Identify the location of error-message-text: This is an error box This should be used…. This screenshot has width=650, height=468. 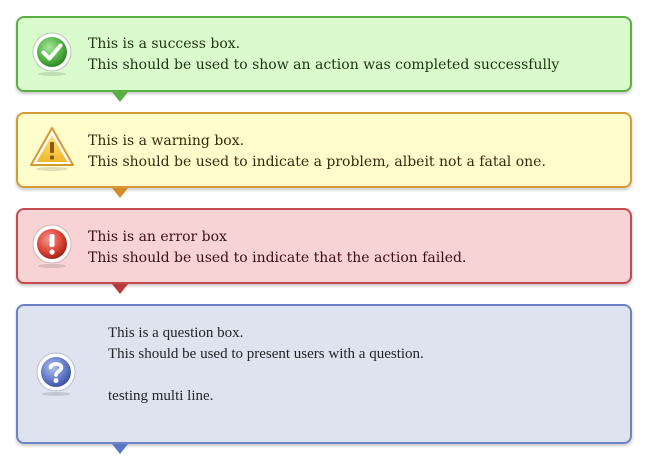
(277, 248).